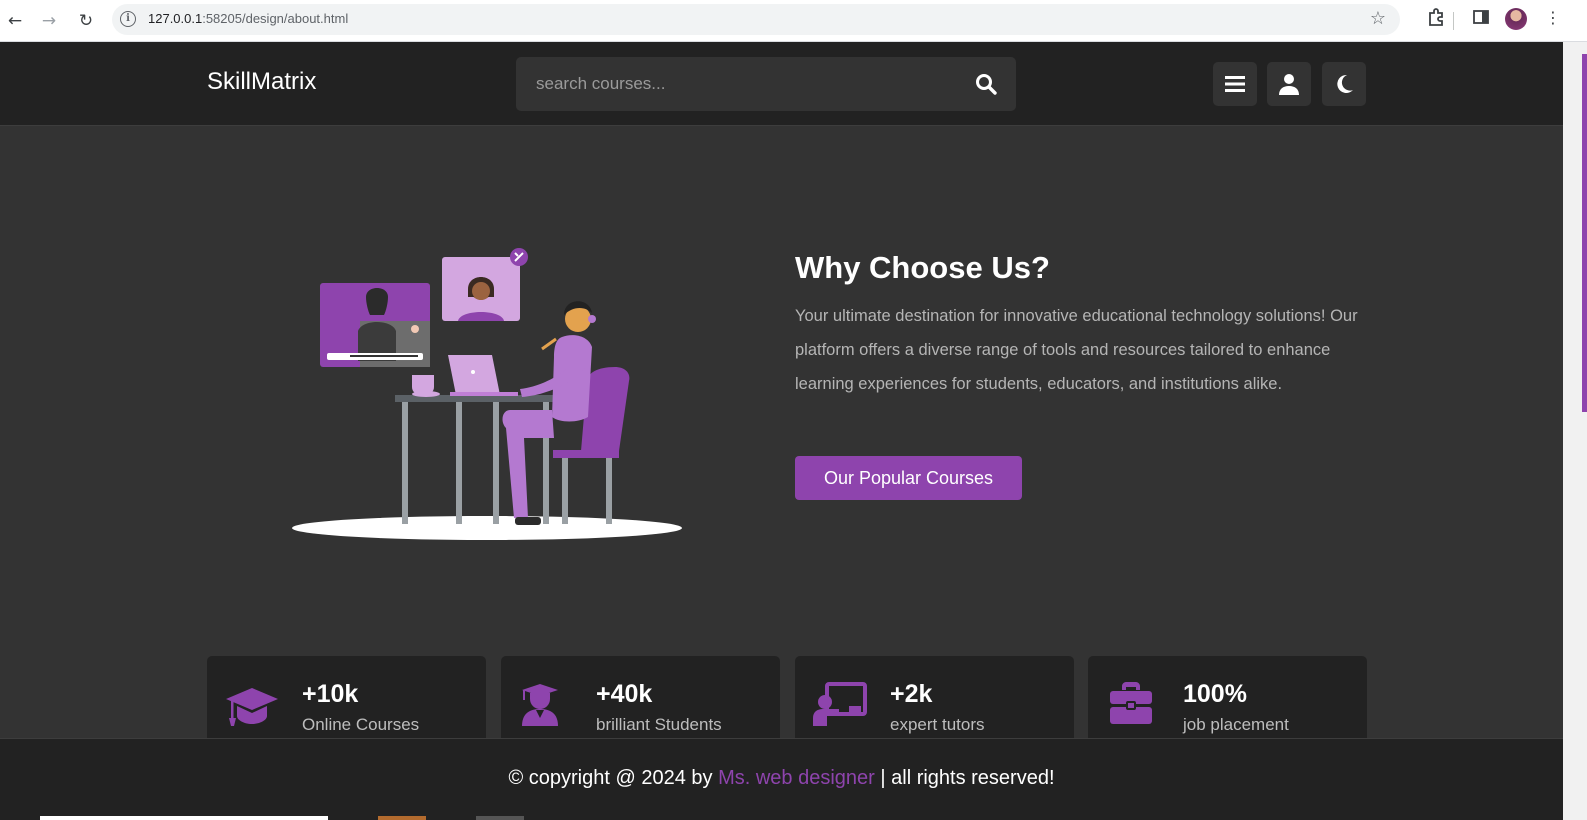 This screenshot has width=1587, height=820. I want to click on stat-card-students: +40k brilliant Students, so click(640, 697).